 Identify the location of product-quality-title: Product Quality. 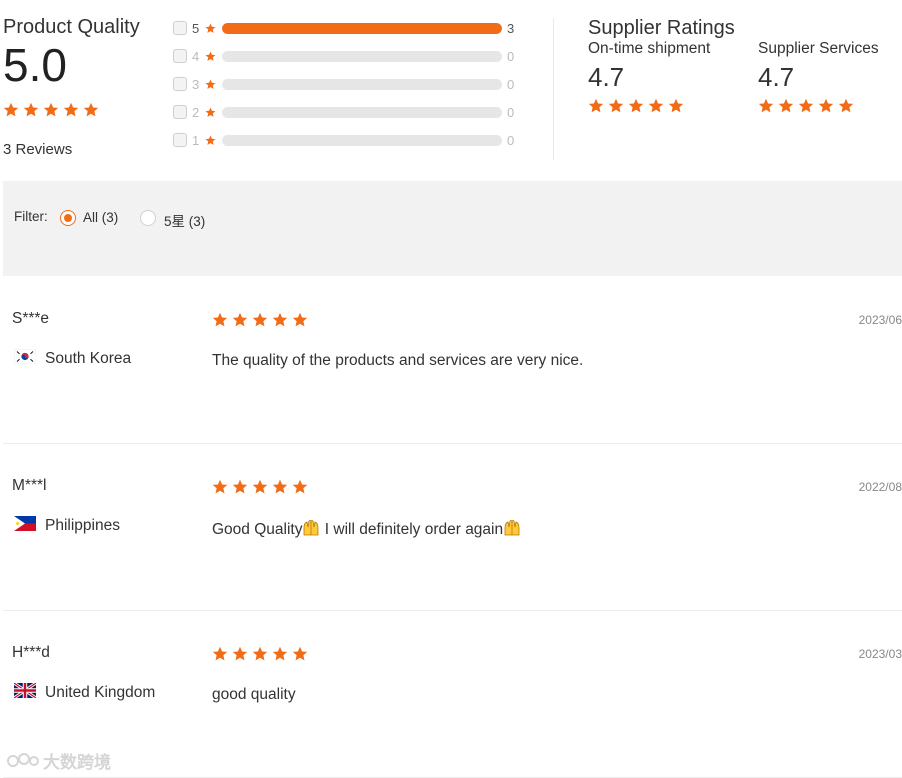
(71, 27).